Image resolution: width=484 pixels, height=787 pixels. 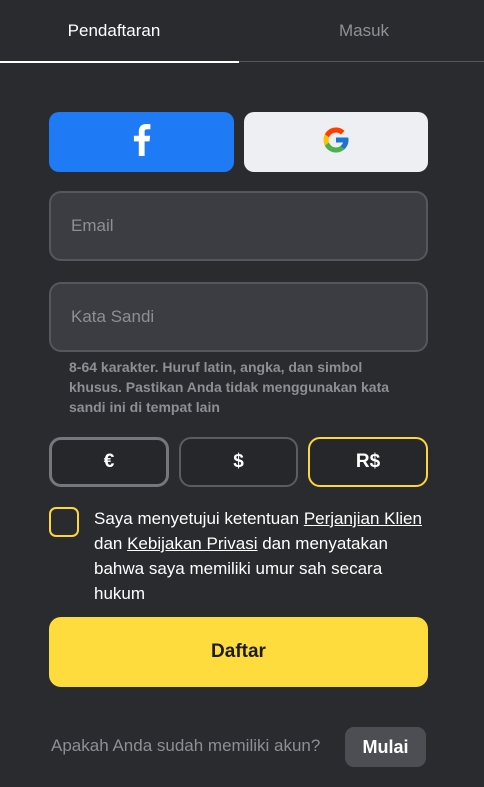 I want to click on register-button: Daftar, so click(x=238, y=652).